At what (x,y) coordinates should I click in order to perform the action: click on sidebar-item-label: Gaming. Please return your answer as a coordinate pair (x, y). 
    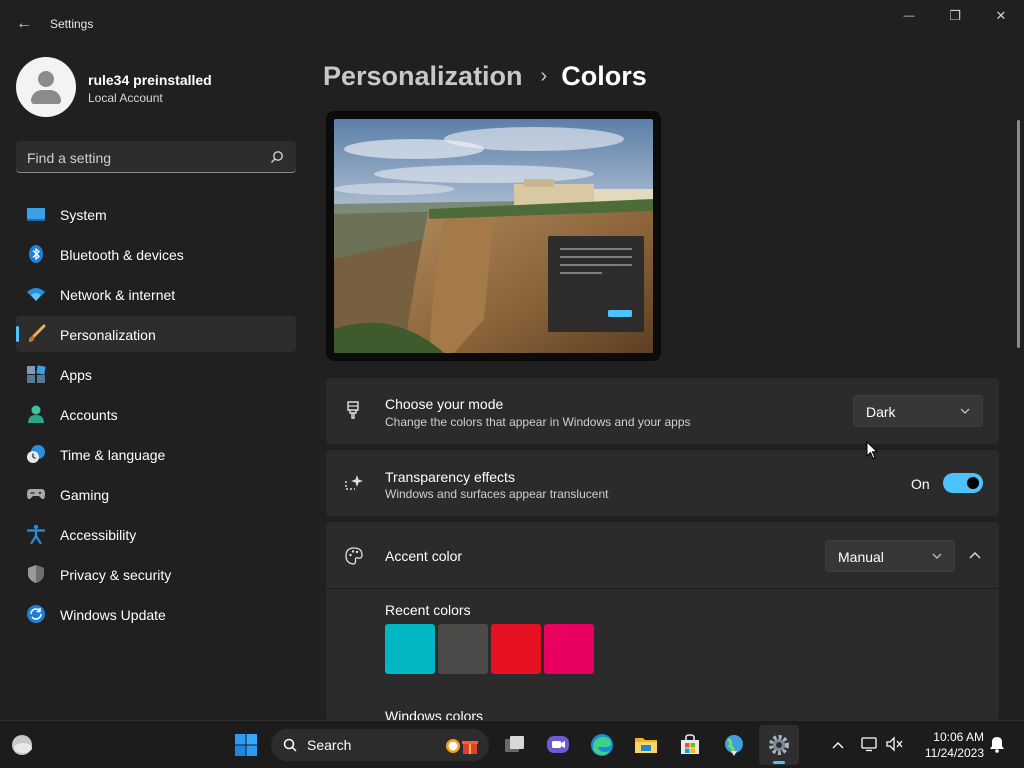
    Looking at the image, I should click on (85, 495).